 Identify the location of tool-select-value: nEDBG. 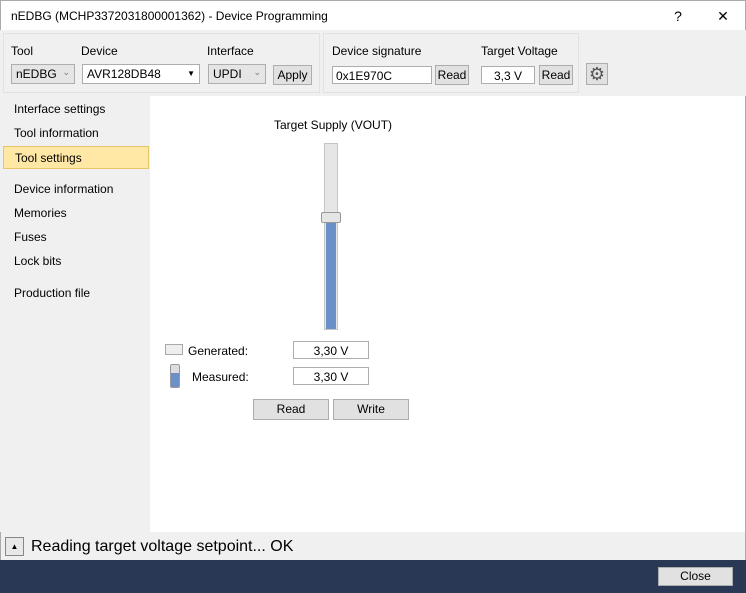
(36, 74).